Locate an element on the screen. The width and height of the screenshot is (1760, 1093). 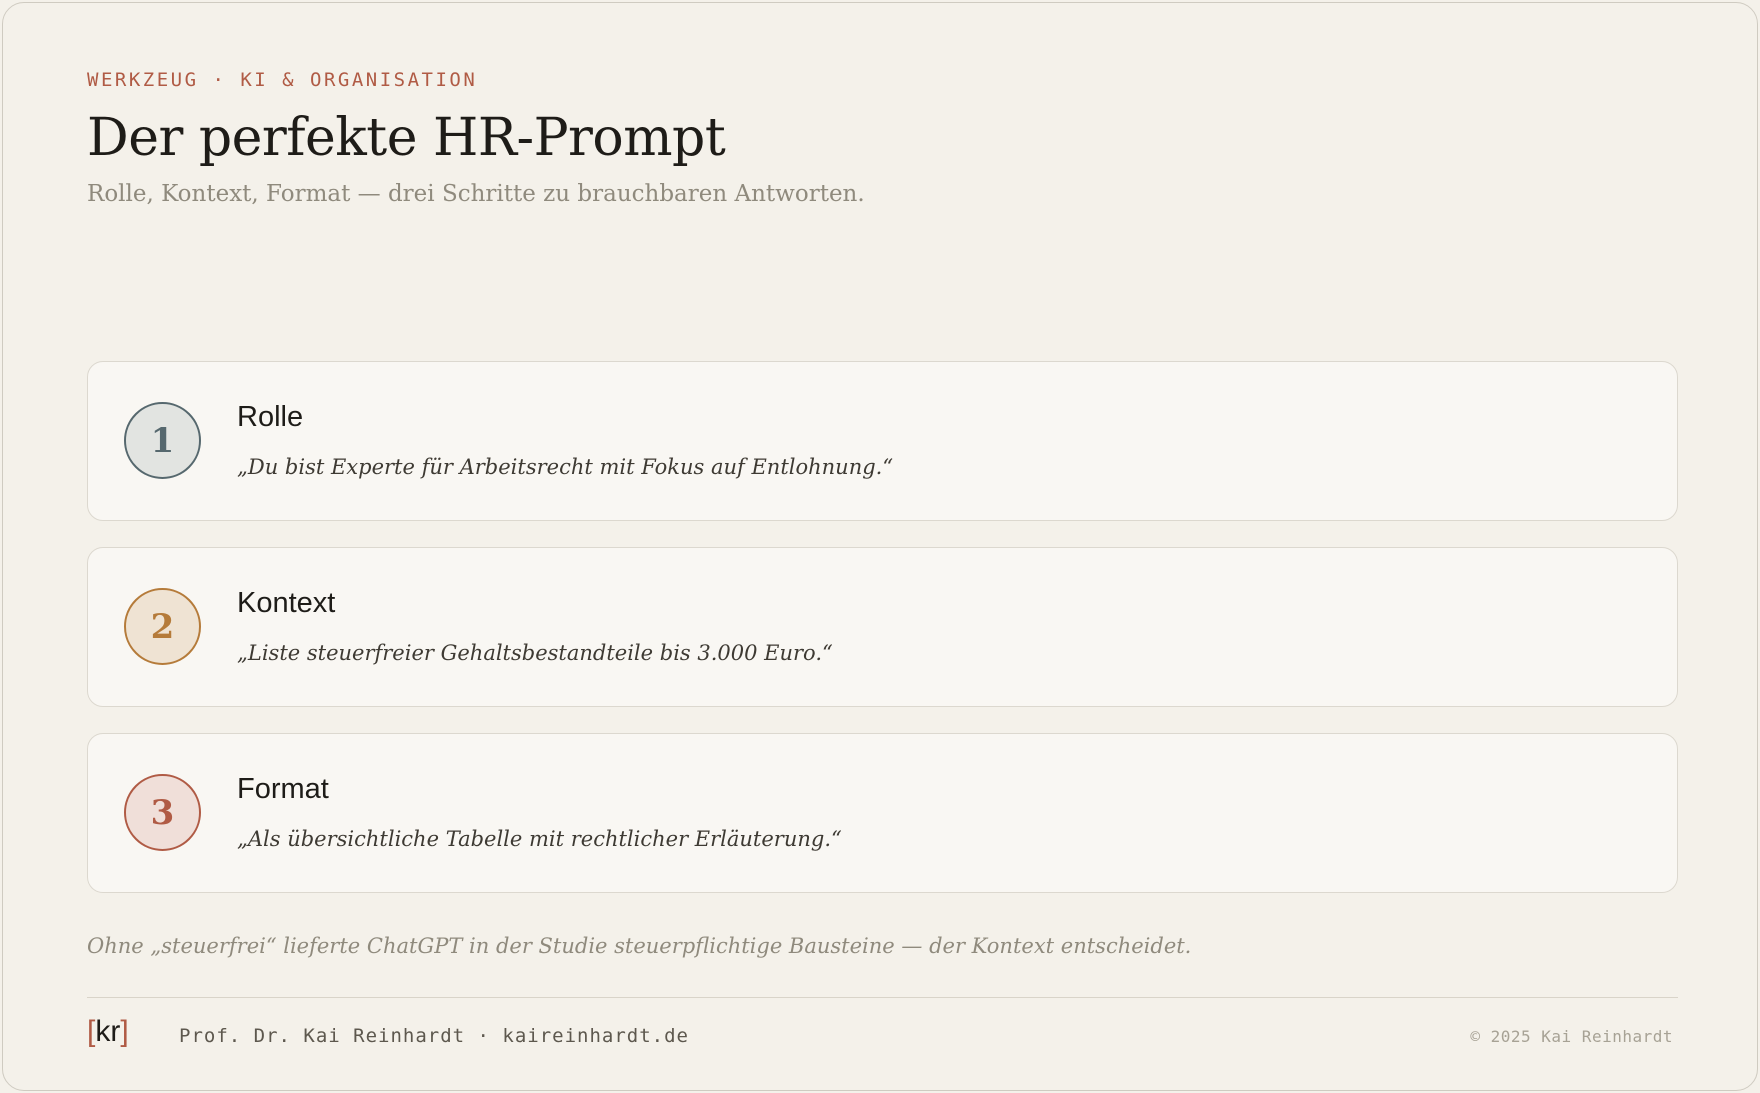
step-number-badge: 2 is located at coordinates (162, 626).